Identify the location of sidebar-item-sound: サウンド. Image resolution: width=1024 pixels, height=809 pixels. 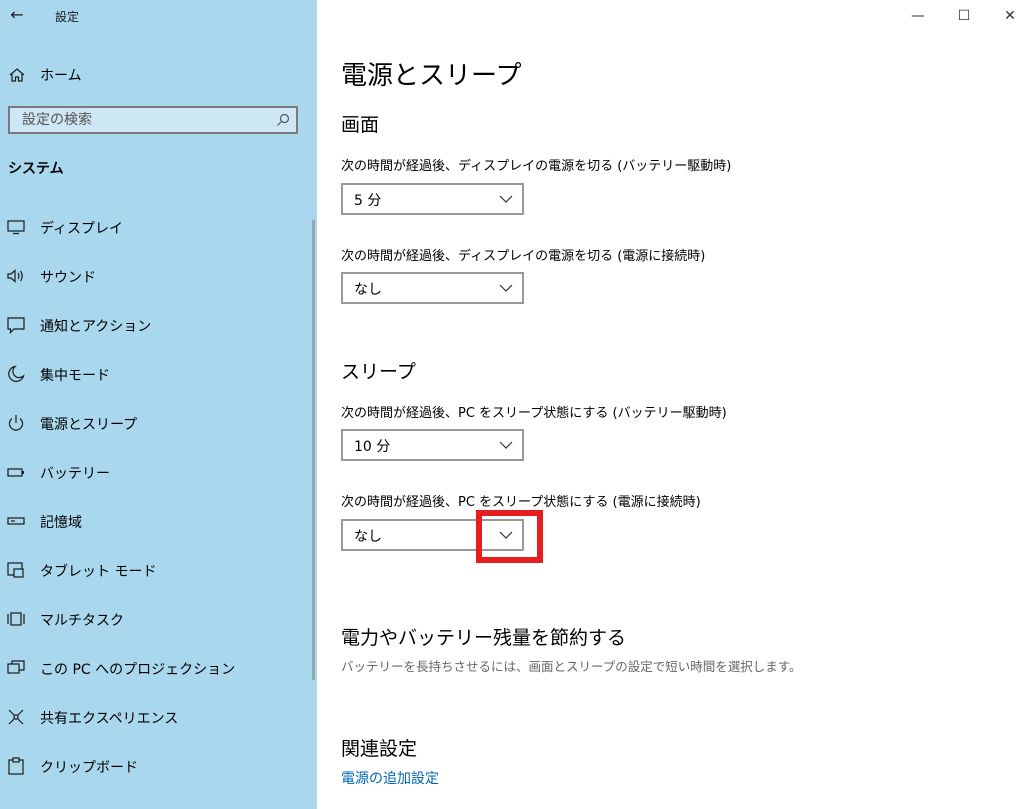
(158, 276).